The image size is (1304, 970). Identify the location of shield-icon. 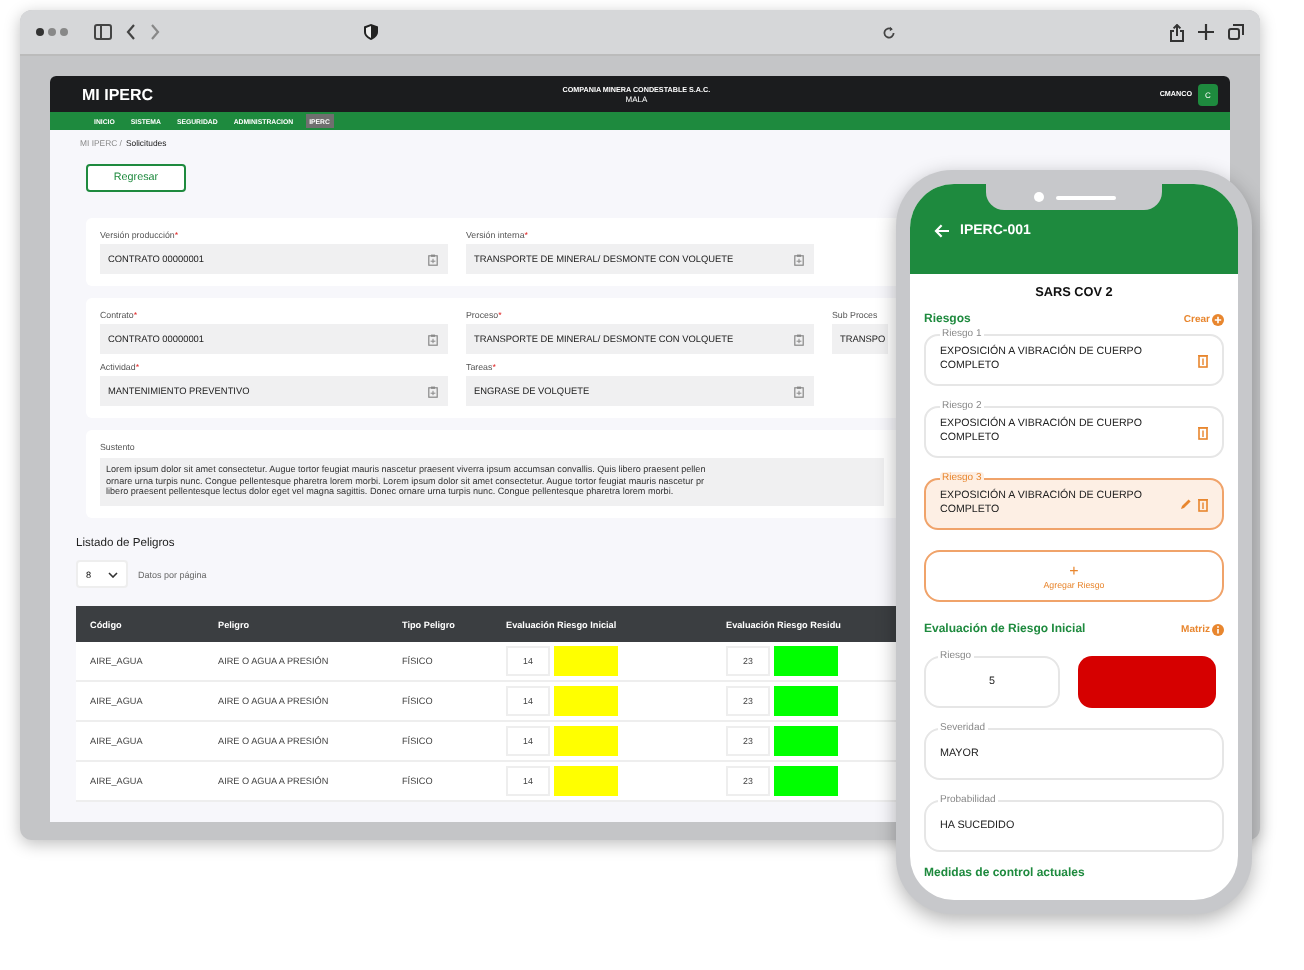
(371, 32).